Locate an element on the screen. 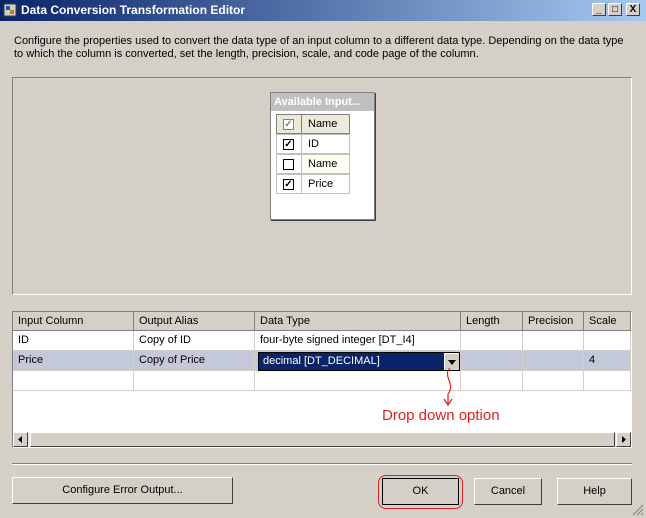 The width and height of the screenshot is (646, 518). list-item: ✓ Price is located at coordinates (313, 184).